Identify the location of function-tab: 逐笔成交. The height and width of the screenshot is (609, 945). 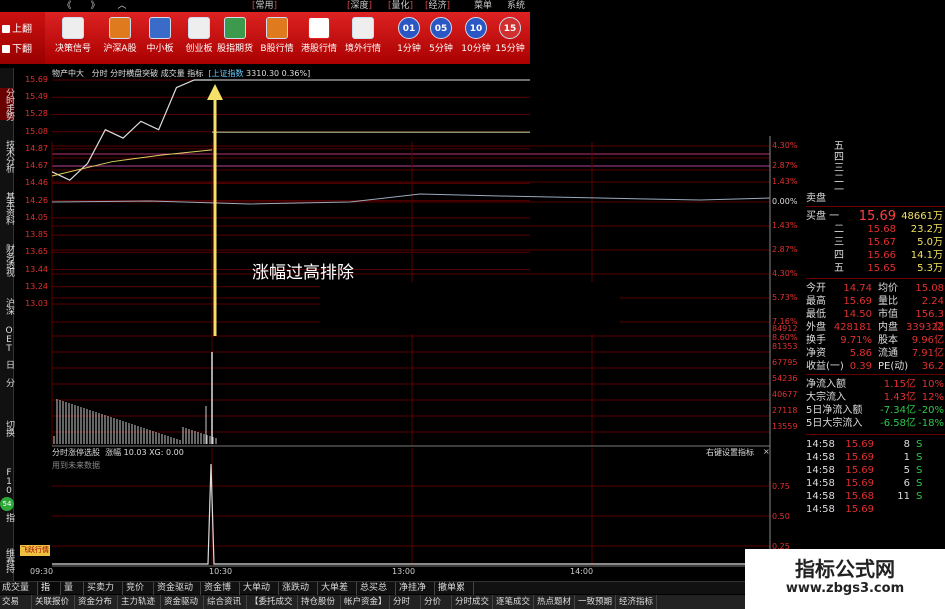
(514, 602).